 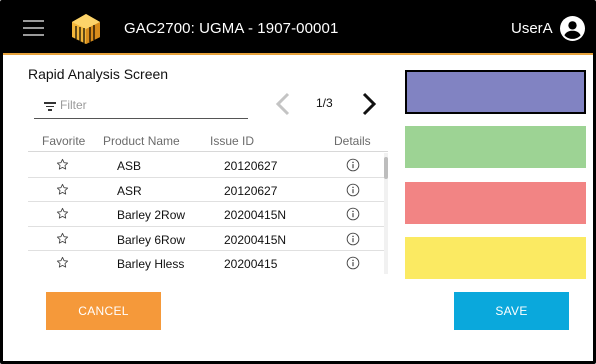 I want to click on chevron-left-icon, so click(x=283, y=104).